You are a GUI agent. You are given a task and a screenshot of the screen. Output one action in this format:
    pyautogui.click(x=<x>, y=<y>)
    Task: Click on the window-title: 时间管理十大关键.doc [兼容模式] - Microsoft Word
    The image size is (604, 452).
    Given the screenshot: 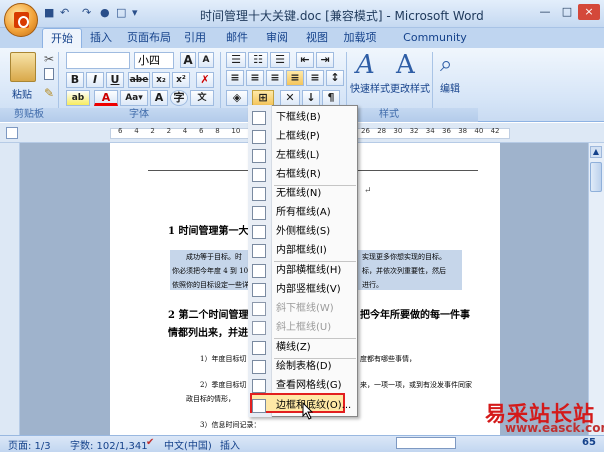 What is the action you would take?
    pyautogui.click(x=342, y=16)
    